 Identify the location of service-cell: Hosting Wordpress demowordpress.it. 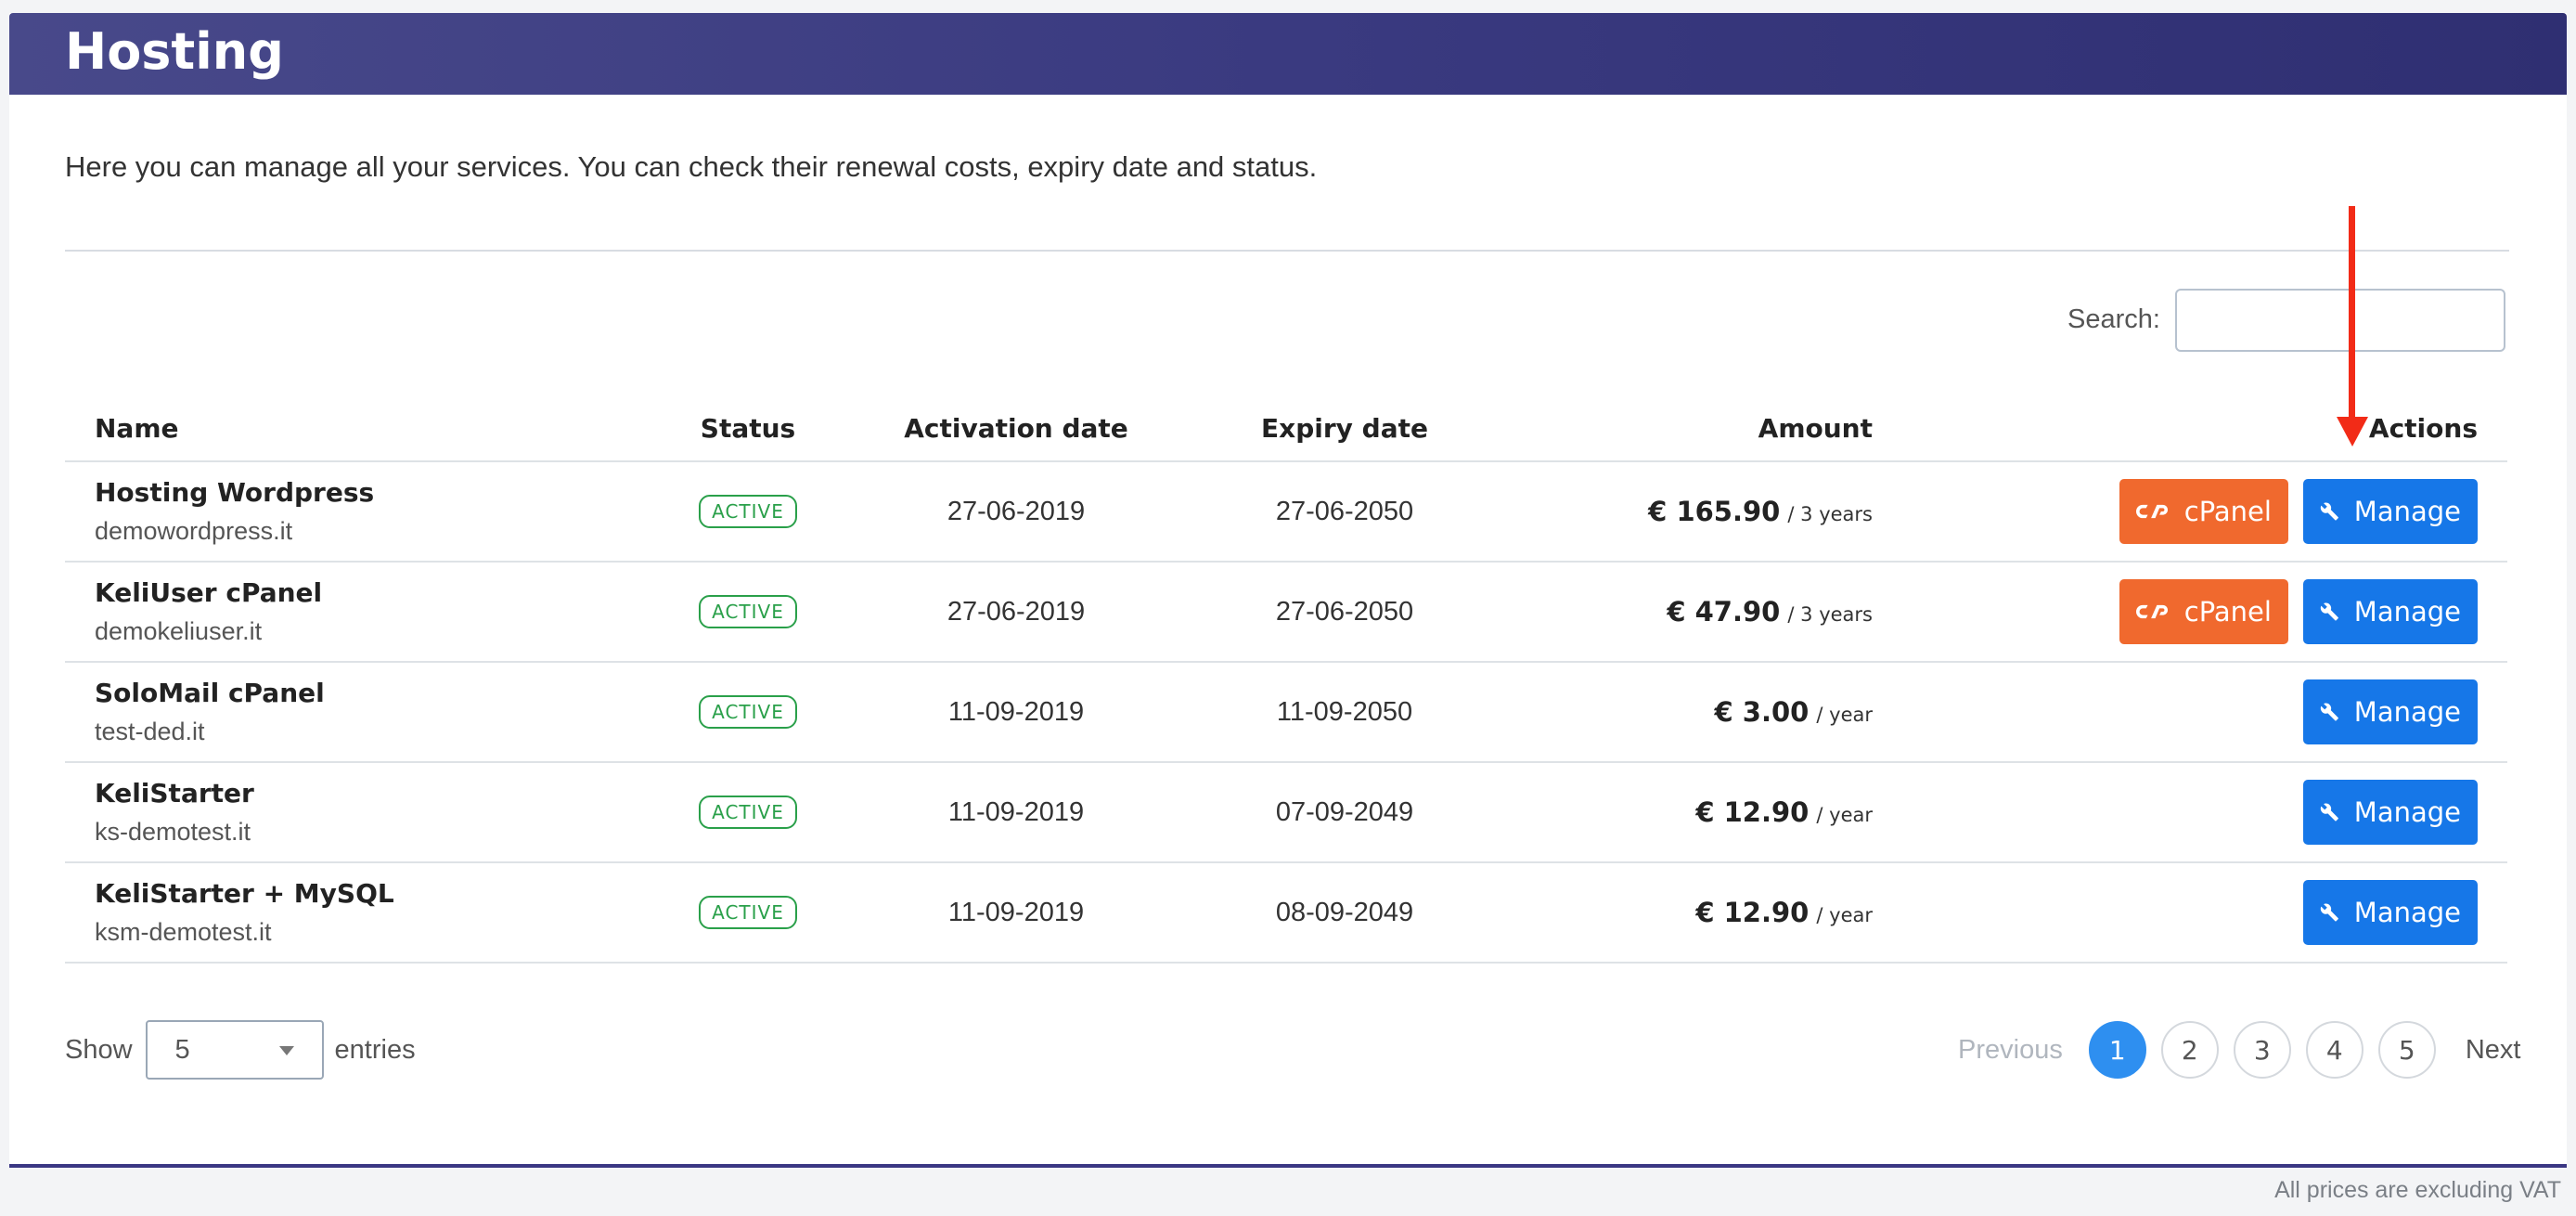
(354, 512).